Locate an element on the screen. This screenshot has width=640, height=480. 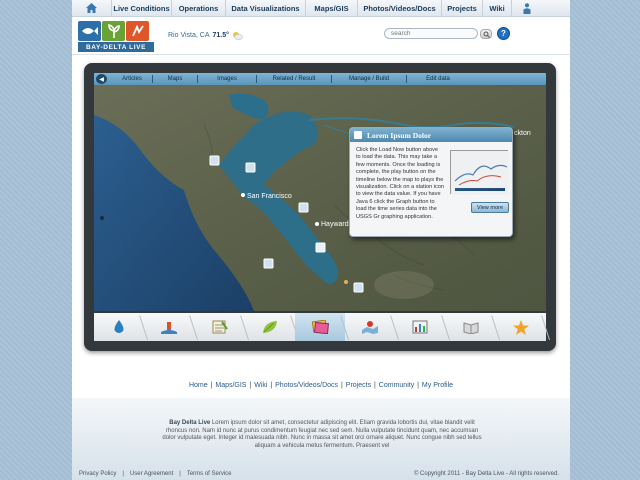
tool-chart is located at coordinates (420, 327).